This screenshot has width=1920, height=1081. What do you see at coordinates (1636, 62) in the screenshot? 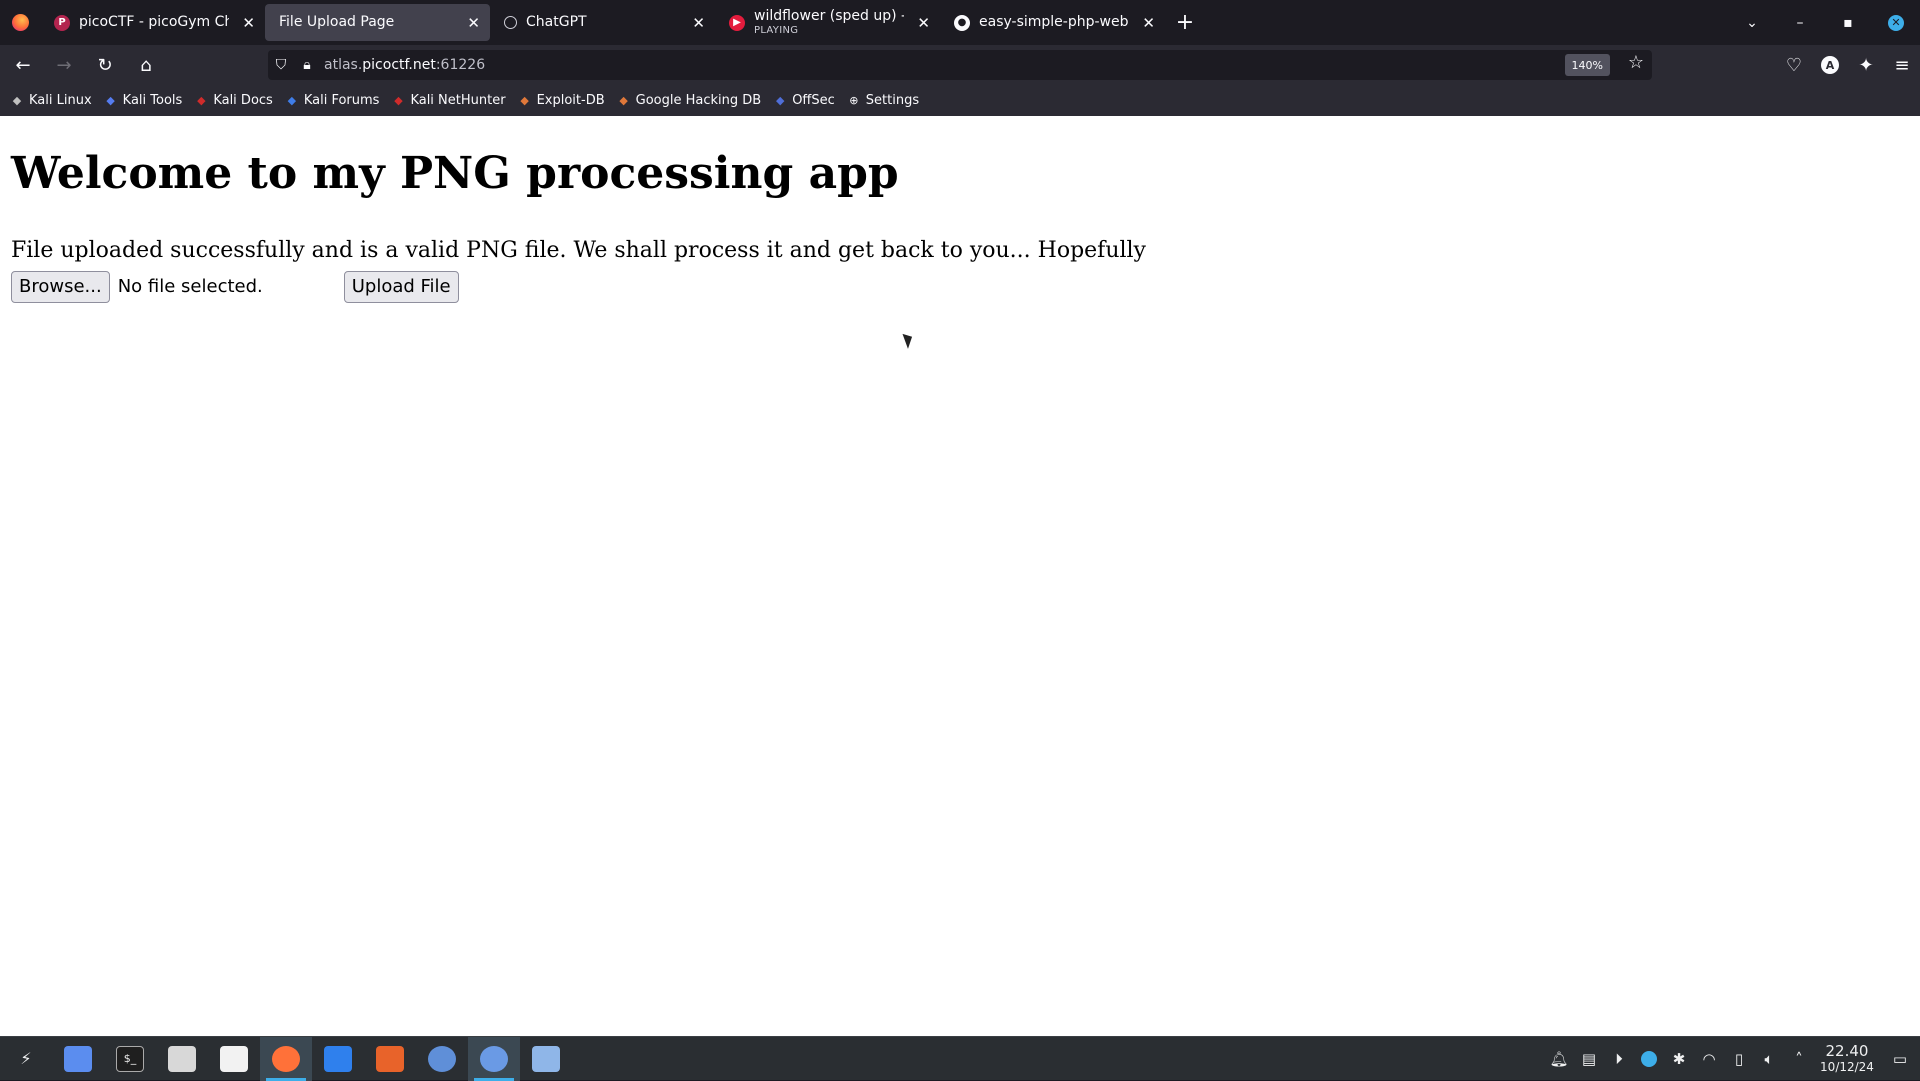
I see `bookmark-star-icon: ☆` at bounding box center [1636, 62].